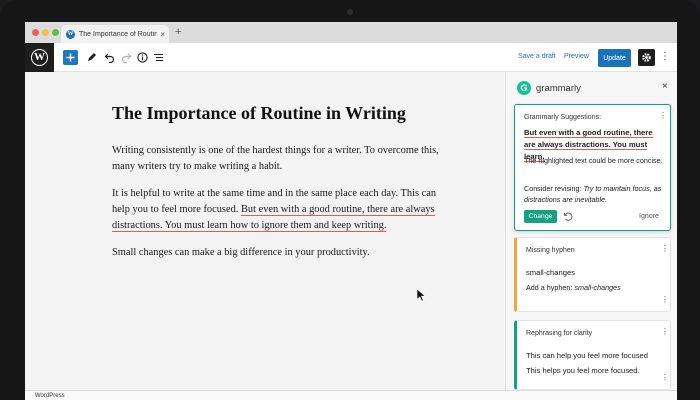  I want to click on tab-title: The Importance of Routine in W, so click(118, 34).